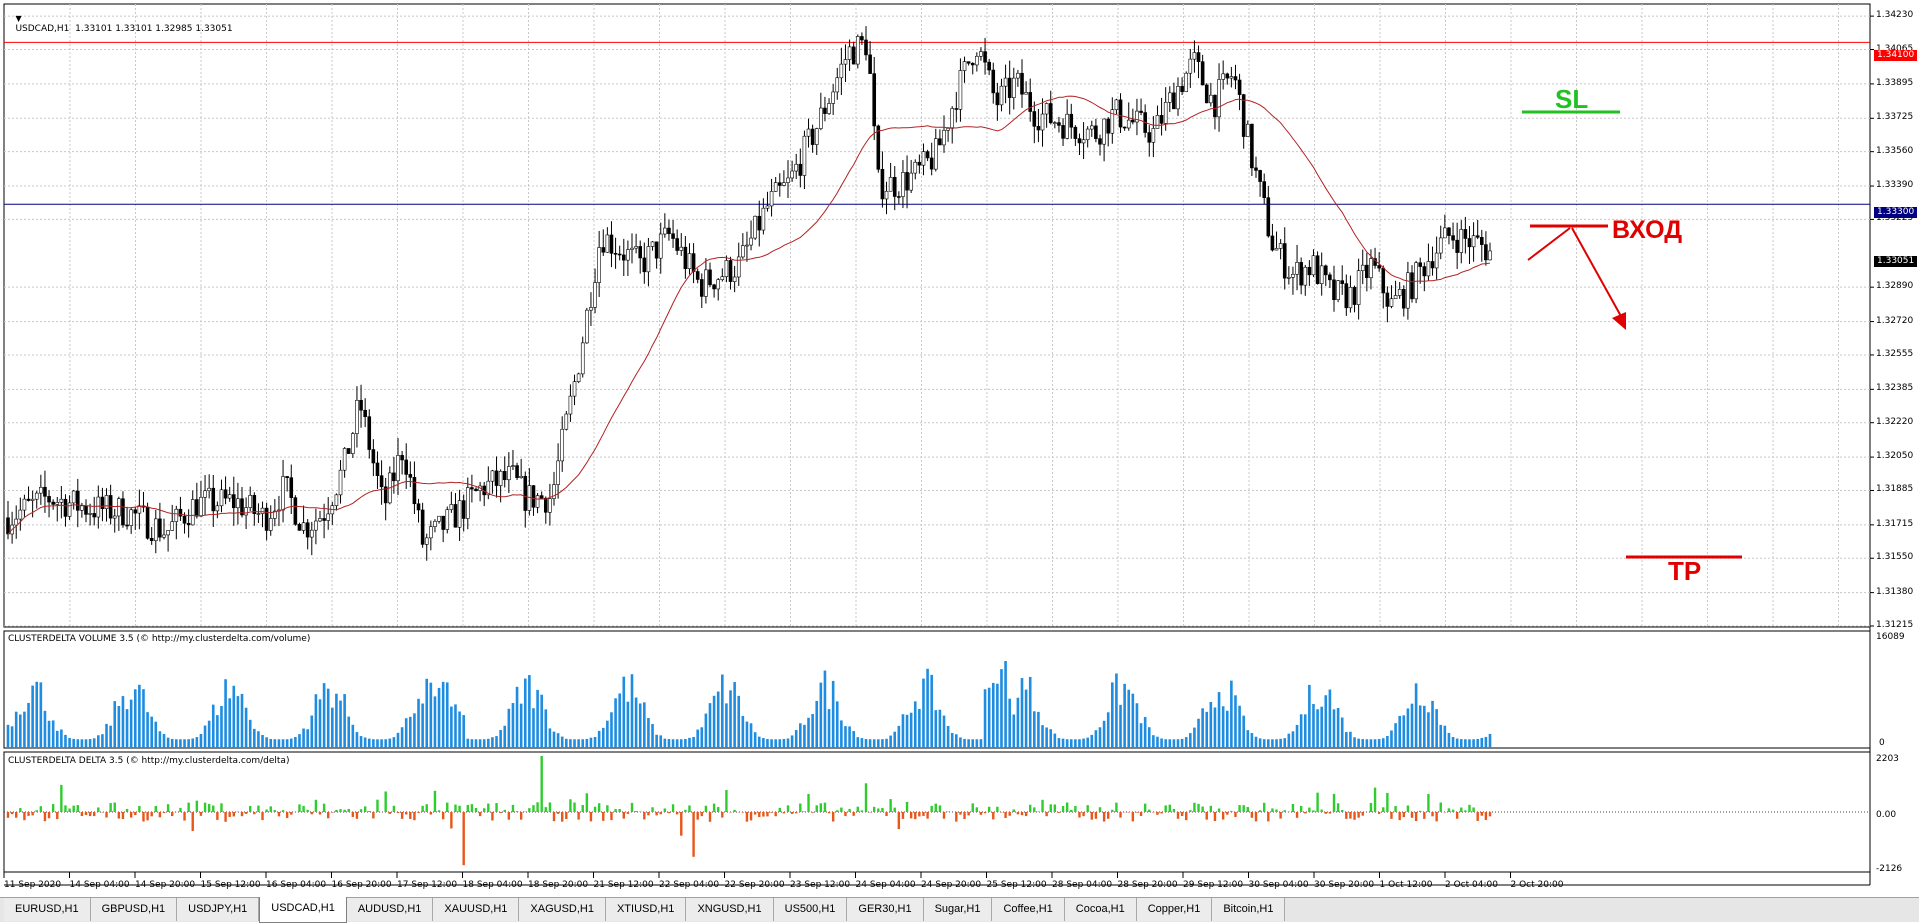 The width and height of the screenshot is (1919, 923). Describe the element at coordinates (1894, 625) in the screenshot. I see `price-tick-label: 1.31215` at that location.